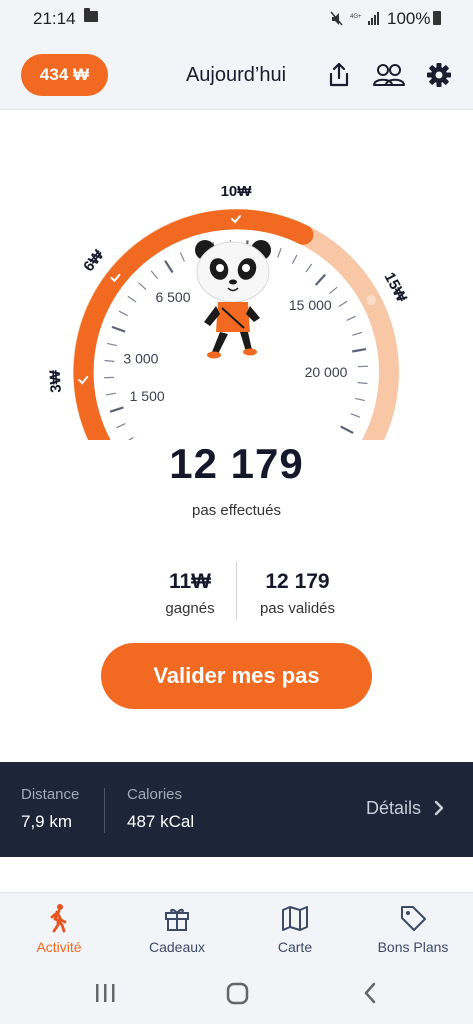 Image resolution: width=473 pixels, height=1024 pixels. I want to click on system-navigation-bar, so click(236, 992).